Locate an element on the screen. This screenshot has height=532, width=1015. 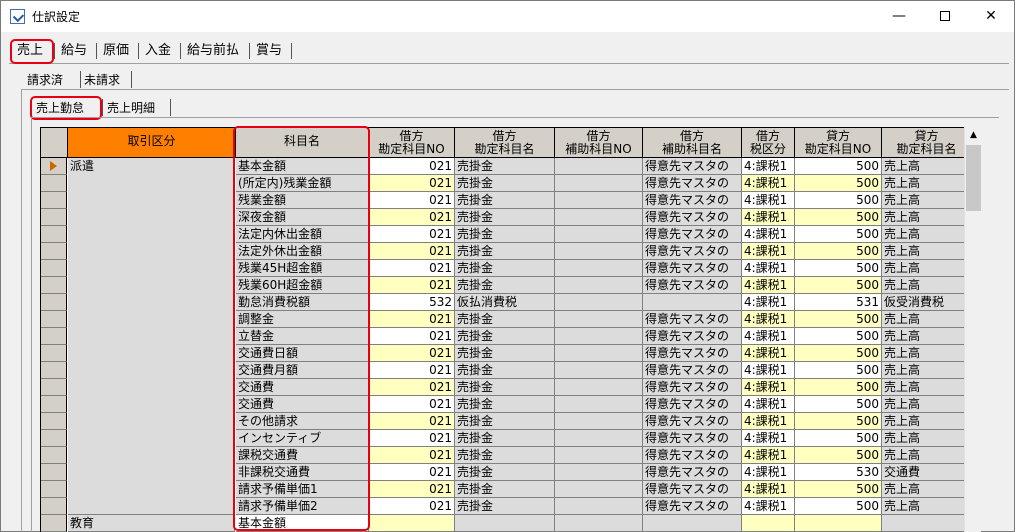
tab-nyukin: 入金 is located at coordinates (158, 51).